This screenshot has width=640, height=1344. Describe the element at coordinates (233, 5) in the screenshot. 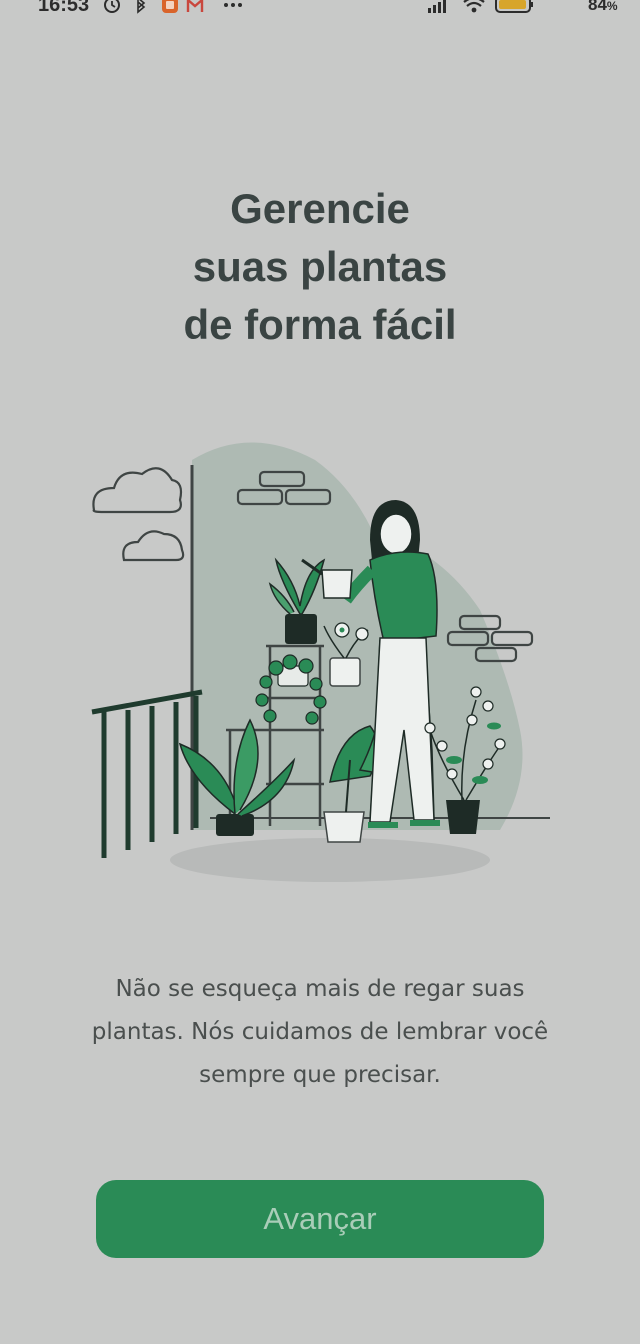

I see `more-dots-icon` at that location.